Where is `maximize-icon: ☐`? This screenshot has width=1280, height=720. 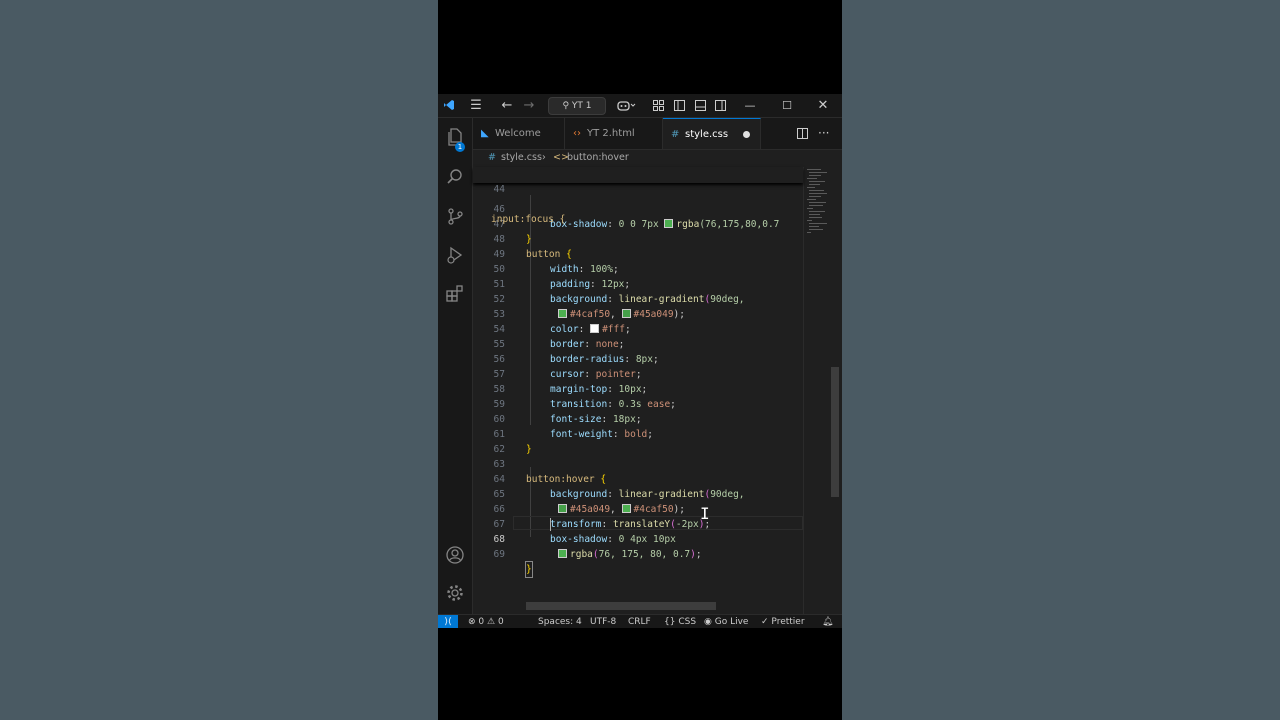 maximize-icon: ☐ is located at coordinates (787, 105).